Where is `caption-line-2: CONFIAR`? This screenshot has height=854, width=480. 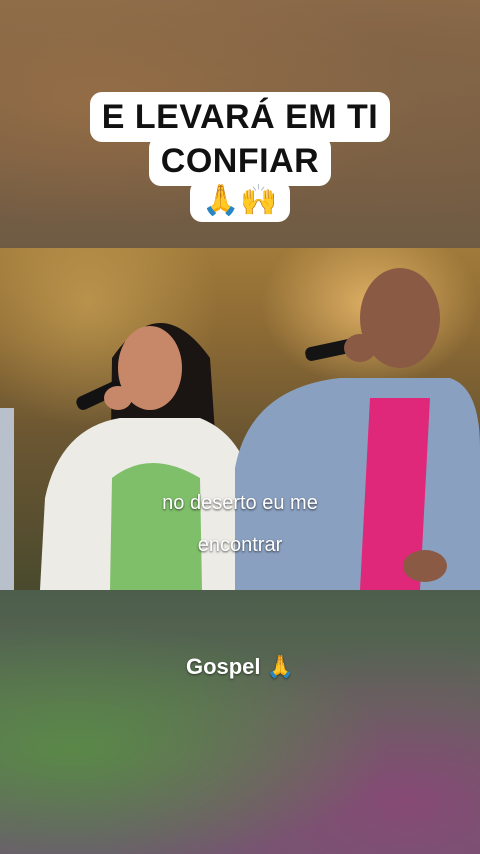 caption-line-2: CONFIAR is located at coordinates (240, 161).